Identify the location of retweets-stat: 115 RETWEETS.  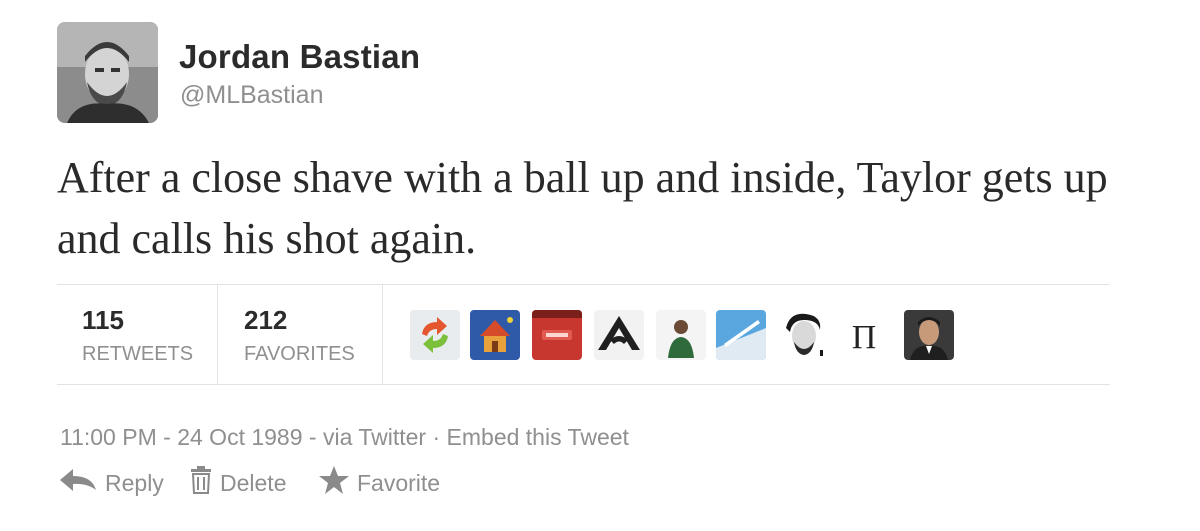
(137, 334).